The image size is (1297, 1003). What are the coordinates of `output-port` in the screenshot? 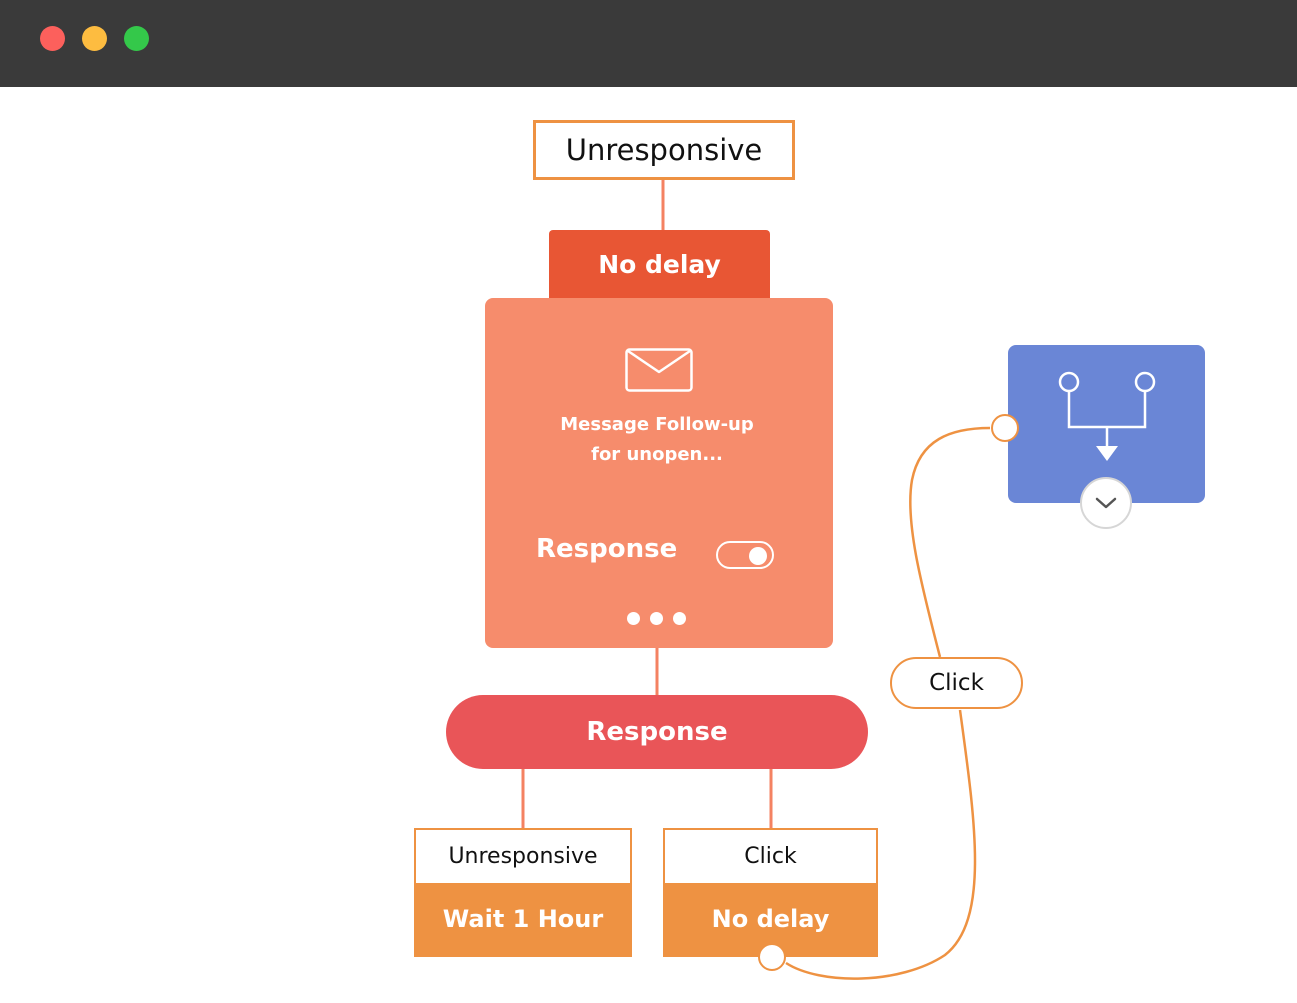 It's located at (772, 957).